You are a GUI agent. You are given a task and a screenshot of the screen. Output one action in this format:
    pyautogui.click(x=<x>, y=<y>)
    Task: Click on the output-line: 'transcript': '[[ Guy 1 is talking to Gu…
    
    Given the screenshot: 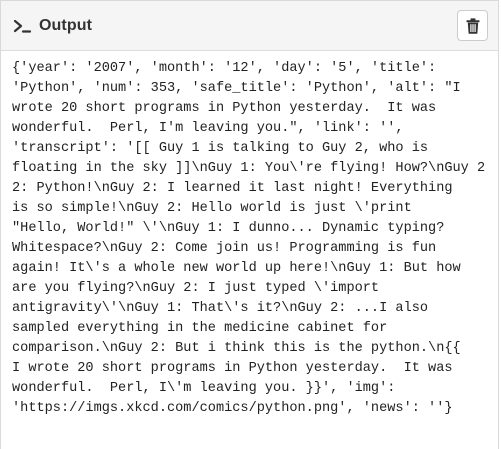 What is the action you would take?
    pyautogui.click(x=220, y=148)
    